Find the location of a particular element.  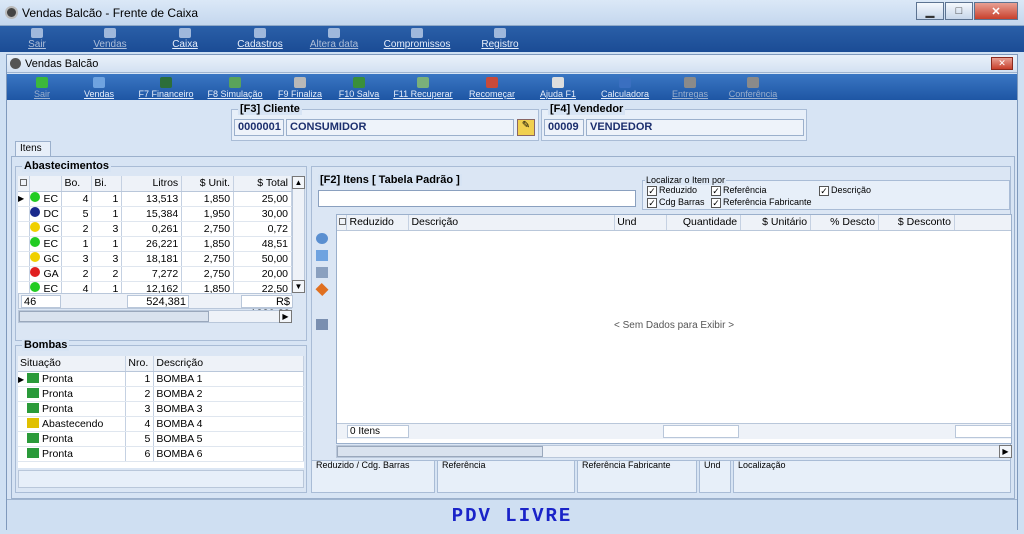

col-total: $ Total is located at coordinates (262, 184).